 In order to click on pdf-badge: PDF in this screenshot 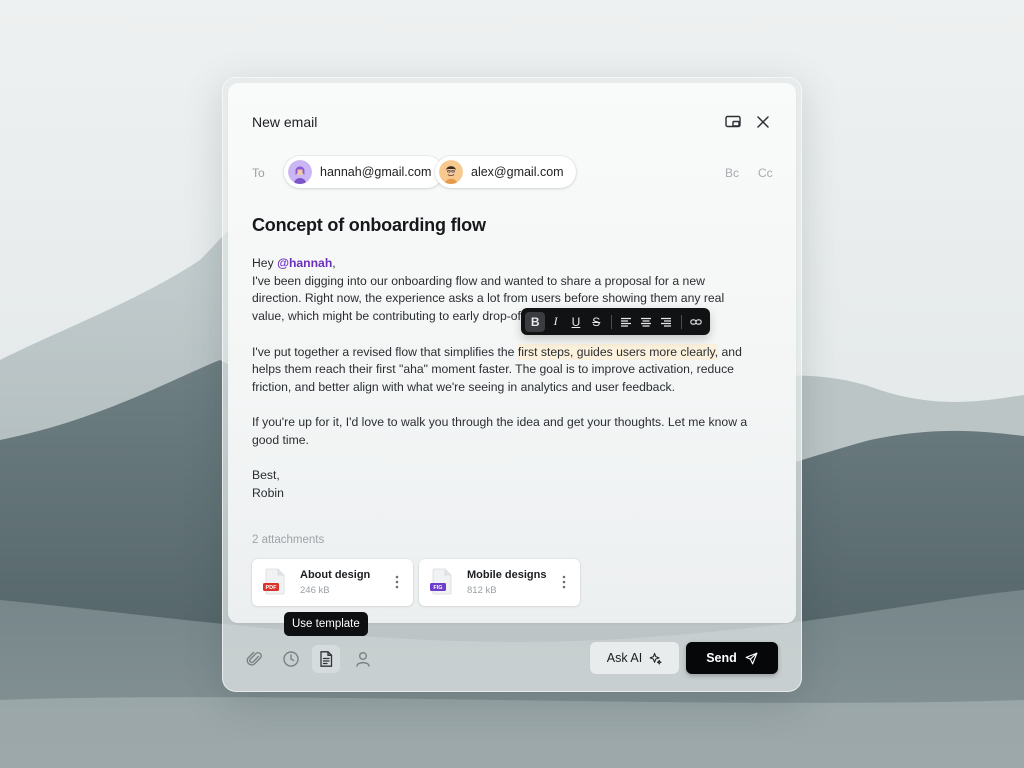, I will do `click(272, 588)`.